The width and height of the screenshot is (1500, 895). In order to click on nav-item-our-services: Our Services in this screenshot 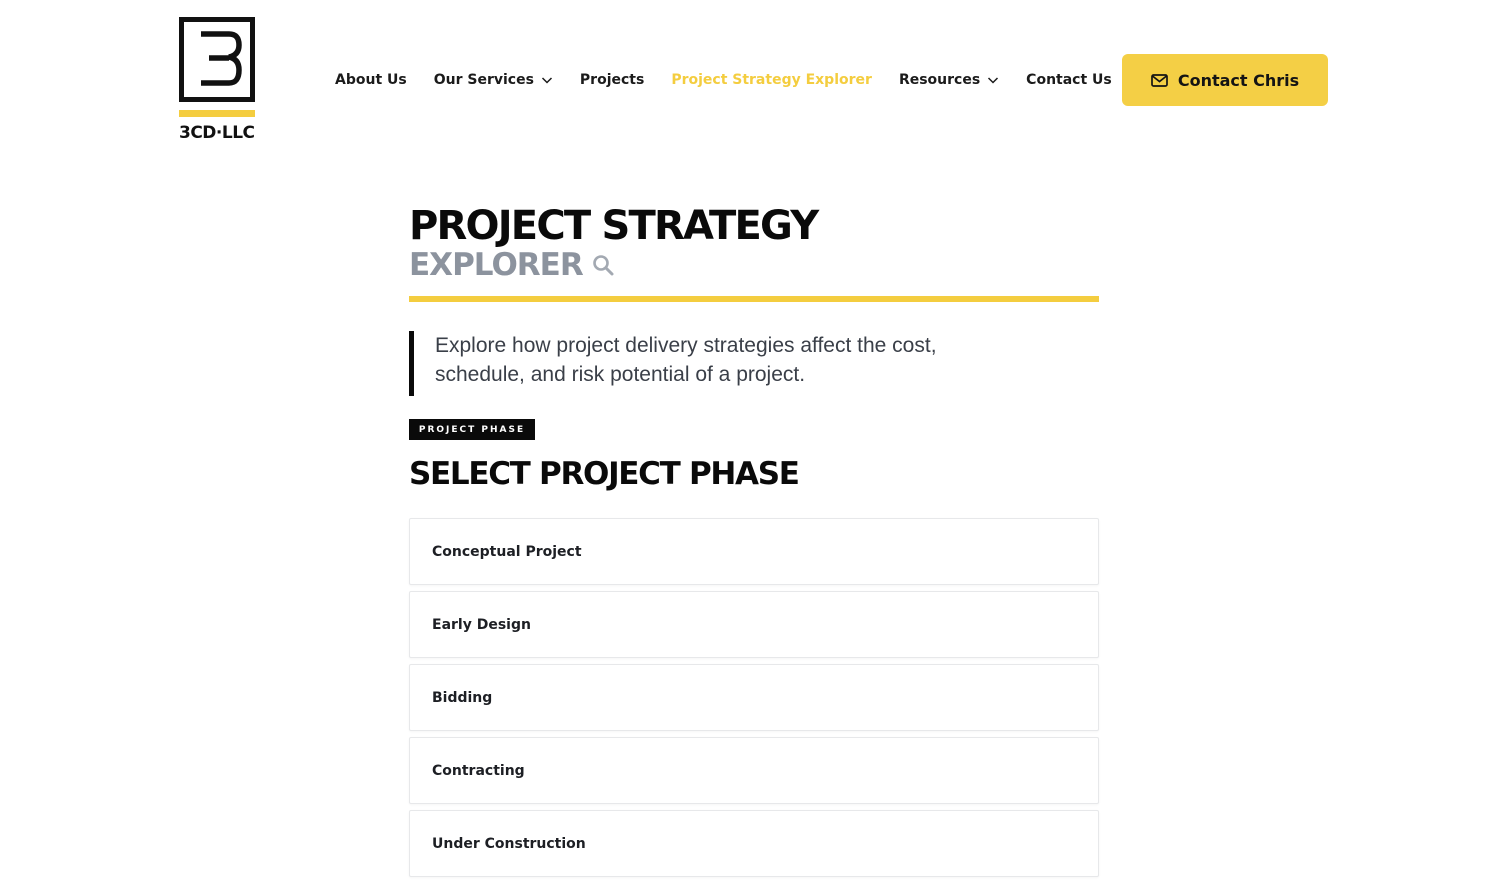, I will do `click(493, 80)`.